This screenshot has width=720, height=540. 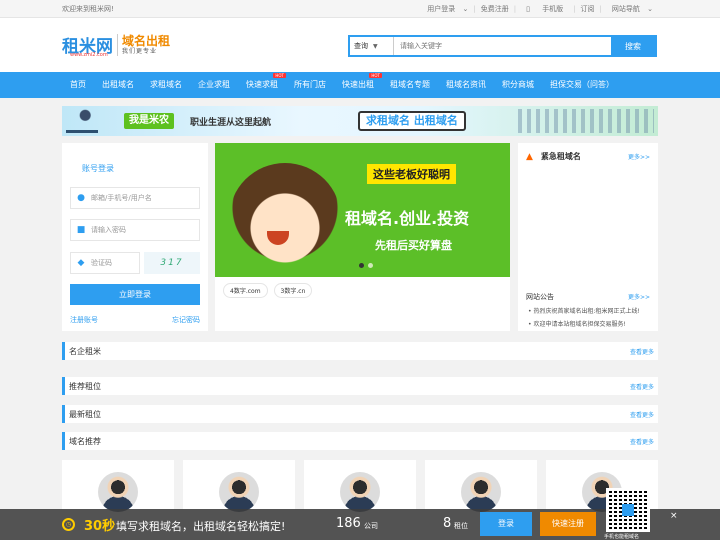 What do you see at coordinates (88, 9) in the screenshot?
I see `welcome-text: 欢迎来到租米网!` at bounding box center [88, 9].